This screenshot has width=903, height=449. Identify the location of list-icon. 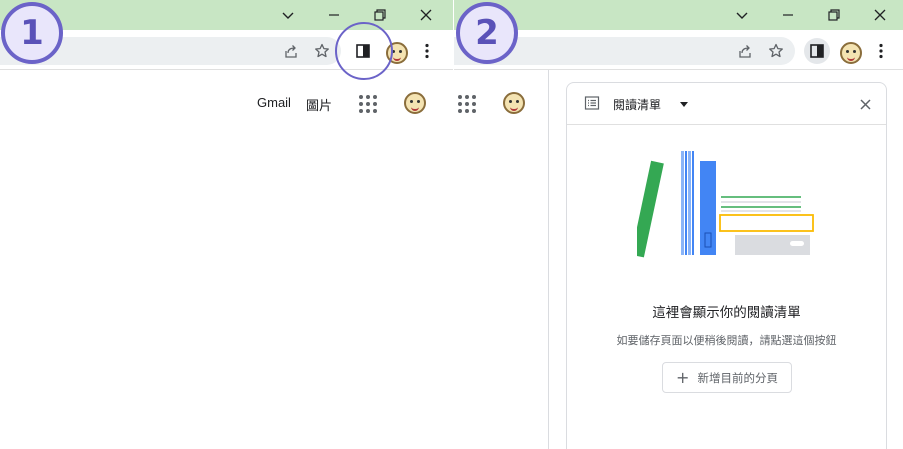
(592, 103).